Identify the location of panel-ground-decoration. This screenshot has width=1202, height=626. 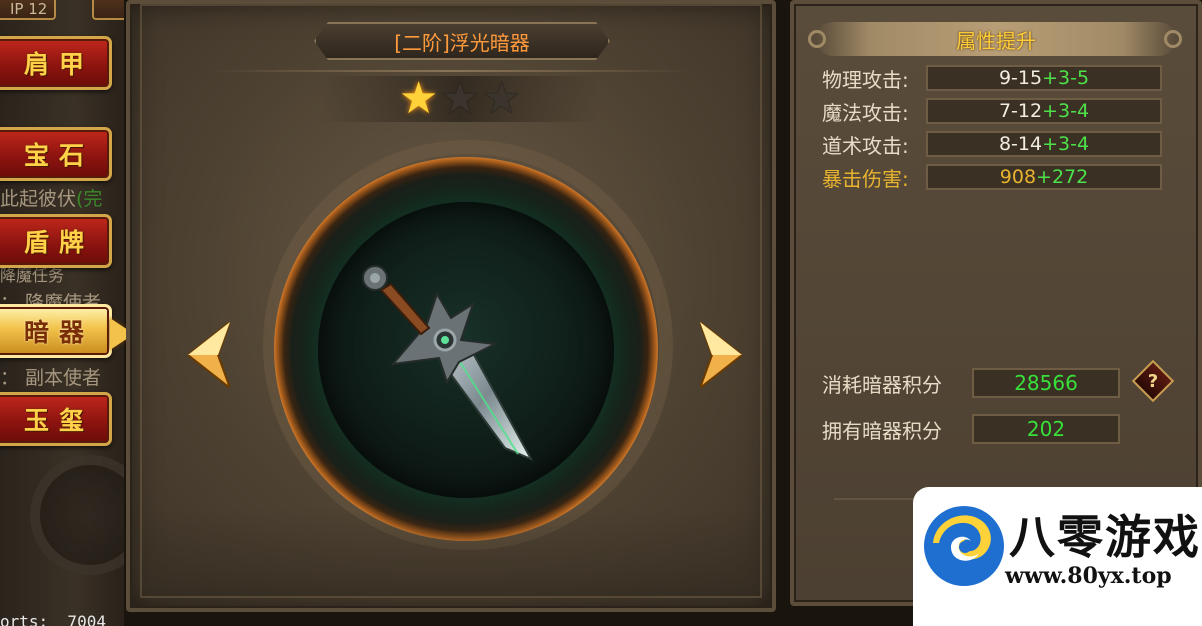
(451, 553).